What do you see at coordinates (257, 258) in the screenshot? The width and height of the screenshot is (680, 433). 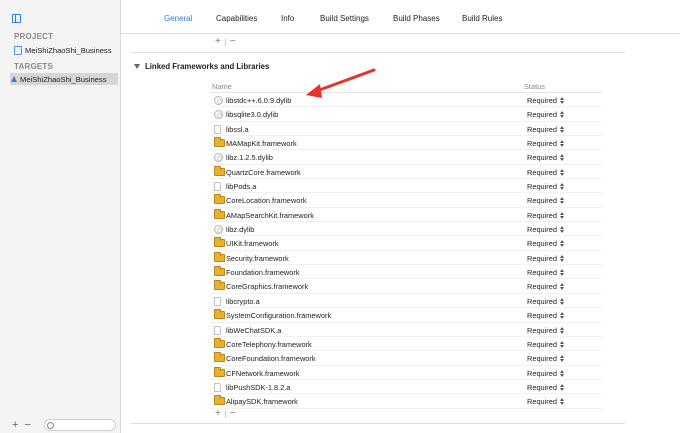 I see `library-name: Security.framework` at bounding box center [257, 258].